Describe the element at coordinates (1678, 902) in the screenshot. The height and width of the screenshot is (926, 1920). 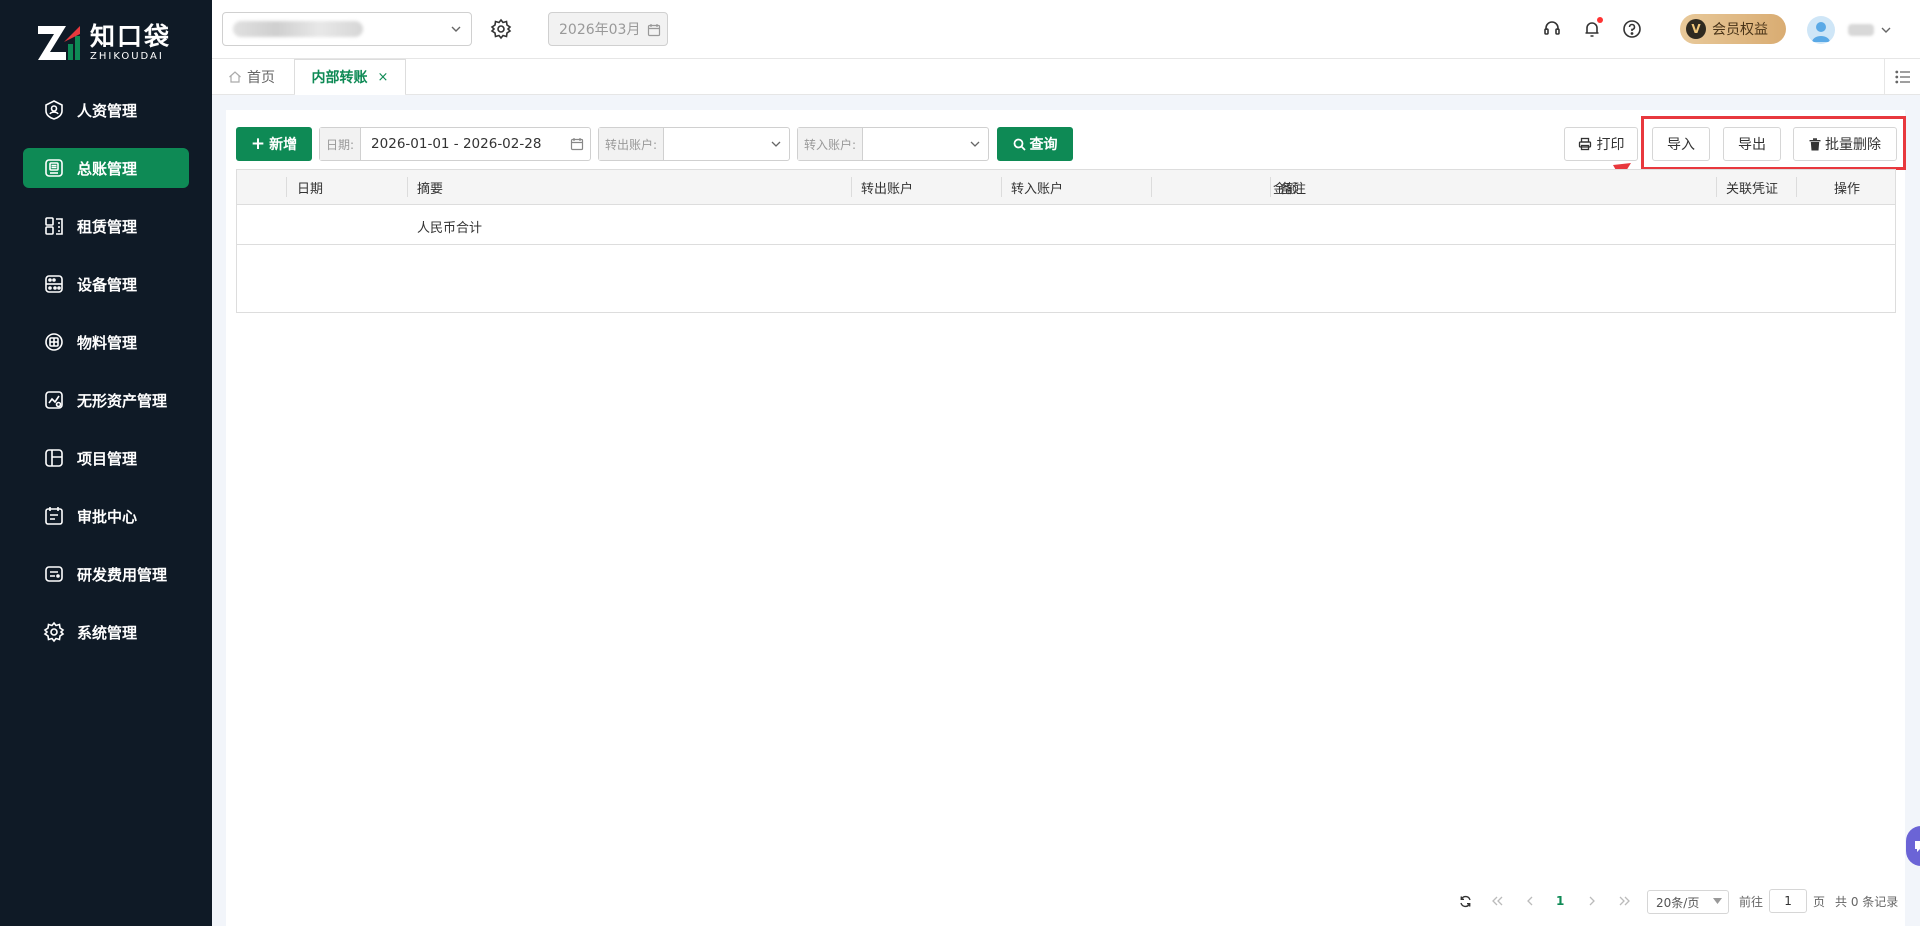
I see `page-size-value: 20条/页` at that location.